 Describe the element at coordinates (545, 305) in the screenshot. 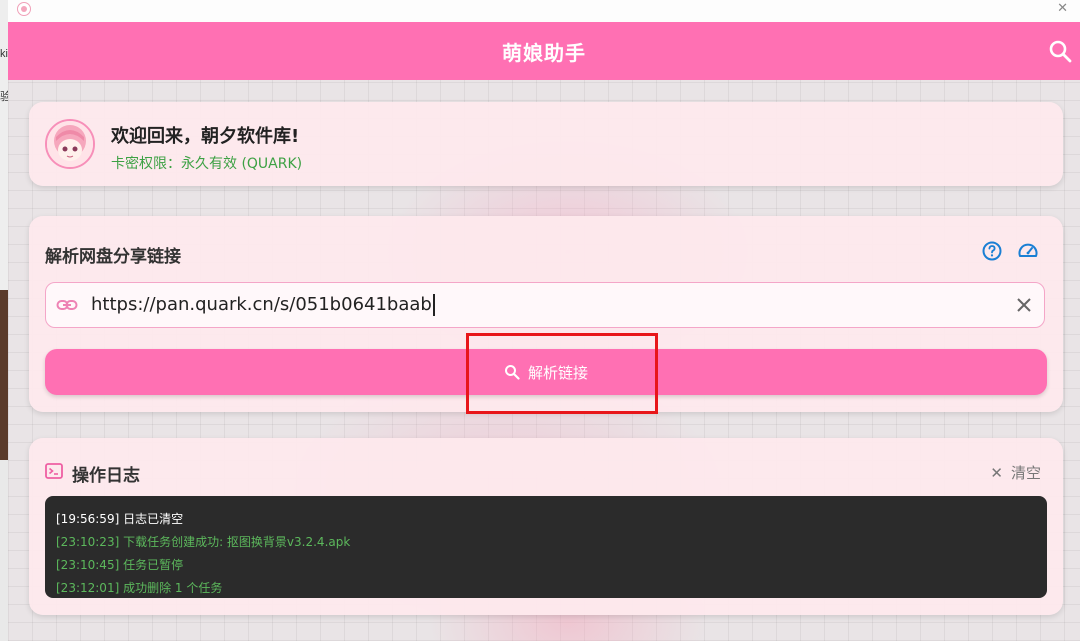

I see `url-input: https://pan.quark.cn/s/051b0641baab` at that location.